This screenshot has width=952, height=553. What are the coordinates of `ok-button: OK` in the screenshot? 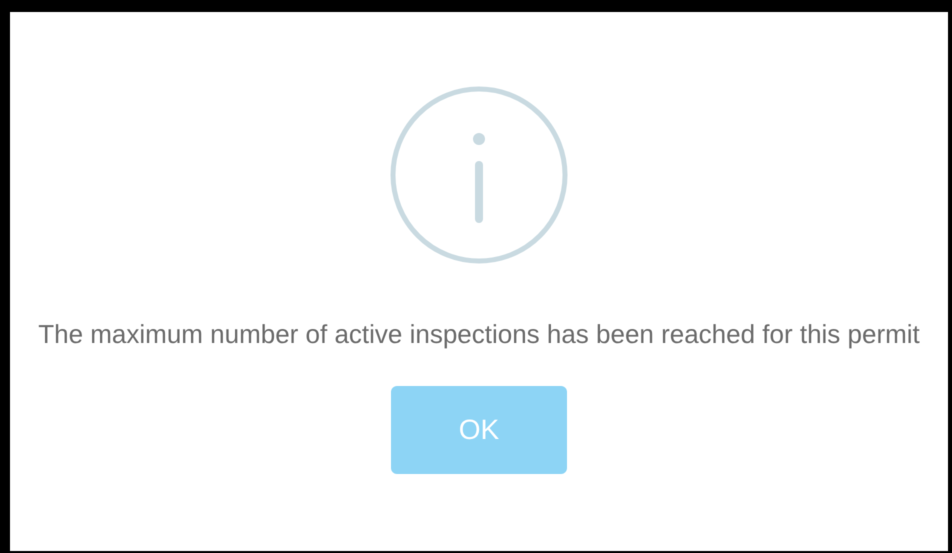 It's located at (479, 430).